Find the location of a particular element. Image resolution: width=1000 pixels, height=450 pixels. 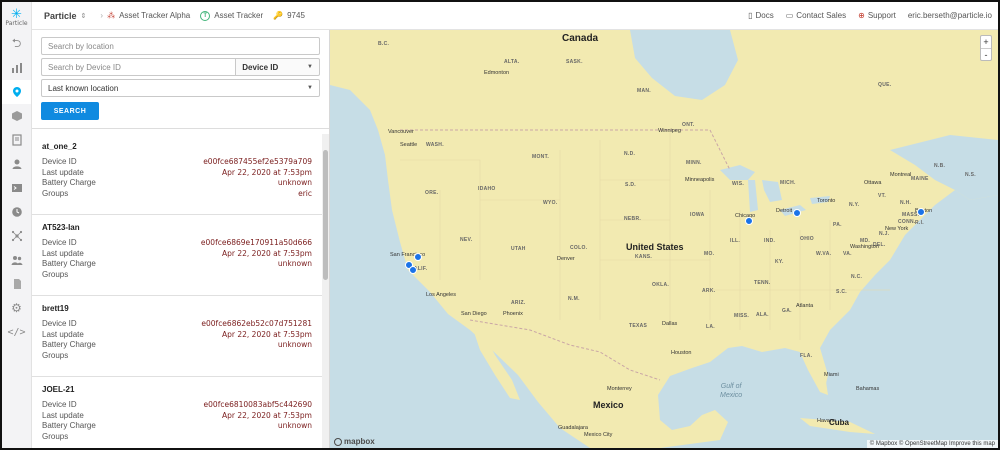

mapbox-logo-text: mapbox is located at coordinates (359, 441).